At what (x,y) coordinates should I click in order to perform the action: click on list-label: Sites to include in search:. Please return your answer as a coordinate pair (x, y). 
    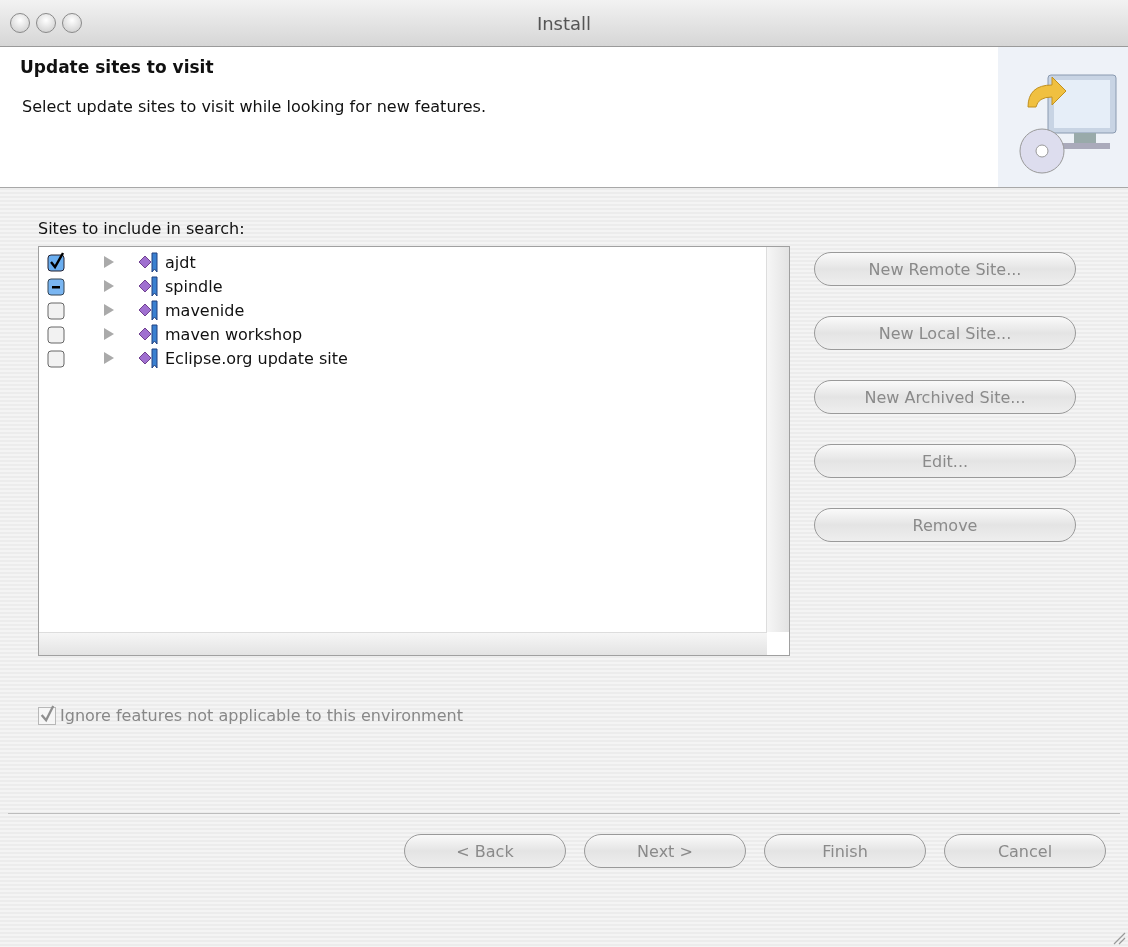
    Looking at the image, I should click on (141, 228).